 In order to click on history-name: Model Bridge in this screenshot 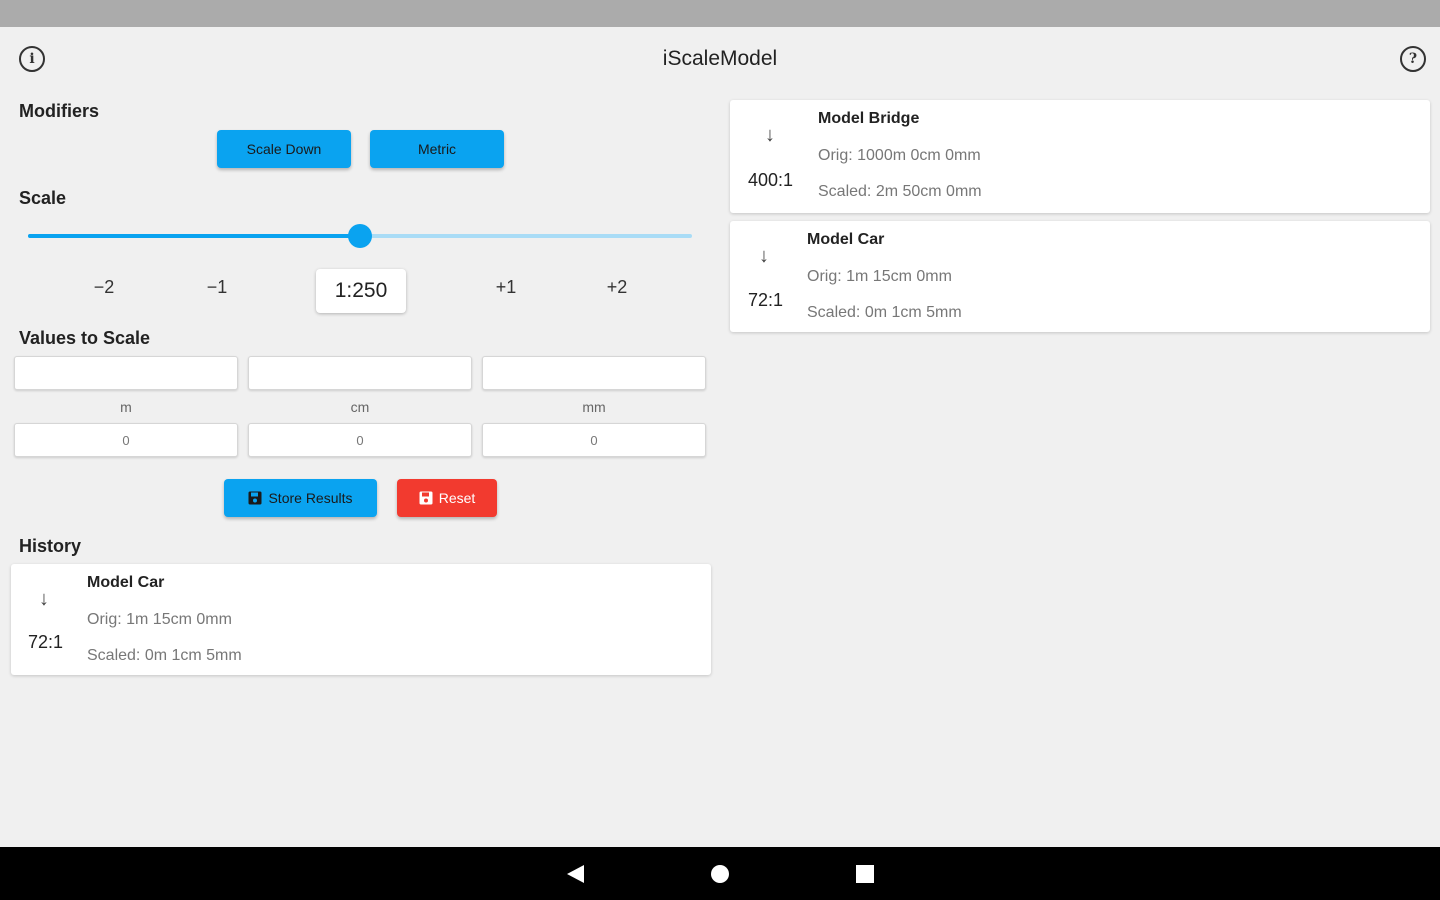, I will do `click(869, 118)`.